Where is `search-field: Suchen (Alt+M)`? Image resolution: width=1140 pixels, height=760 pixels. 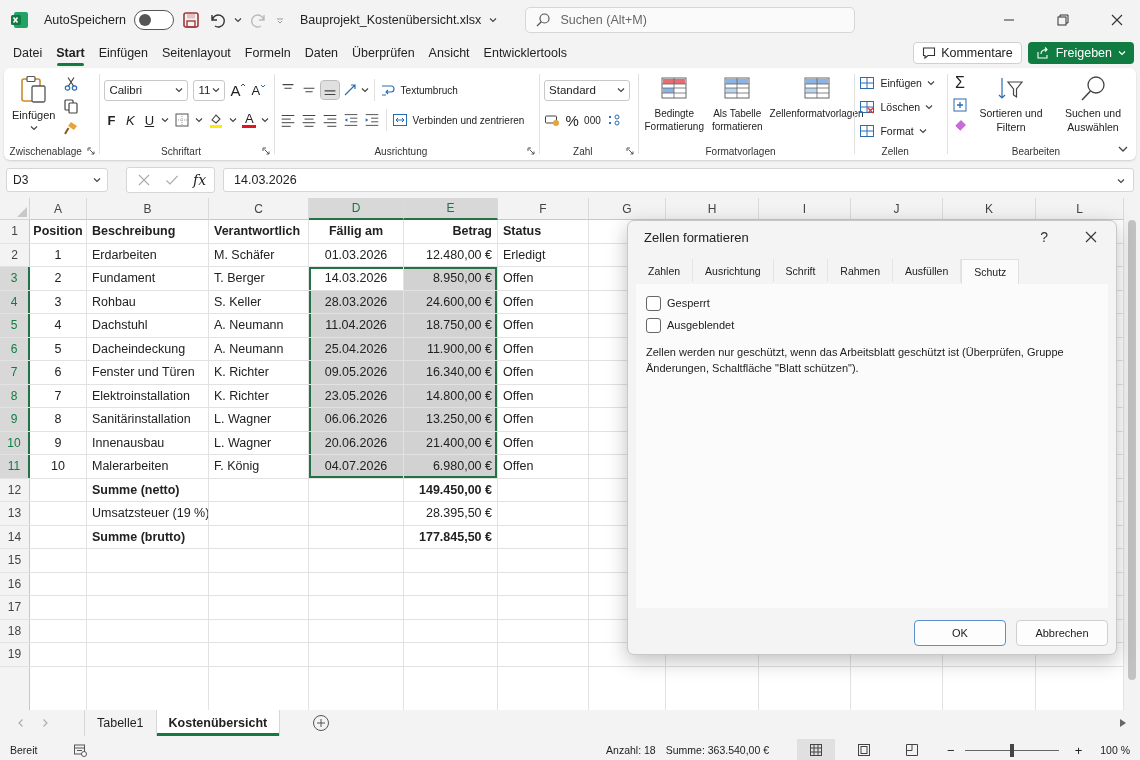 search-field: Suchen (Alt+M) is located at coordinates (690, 20).